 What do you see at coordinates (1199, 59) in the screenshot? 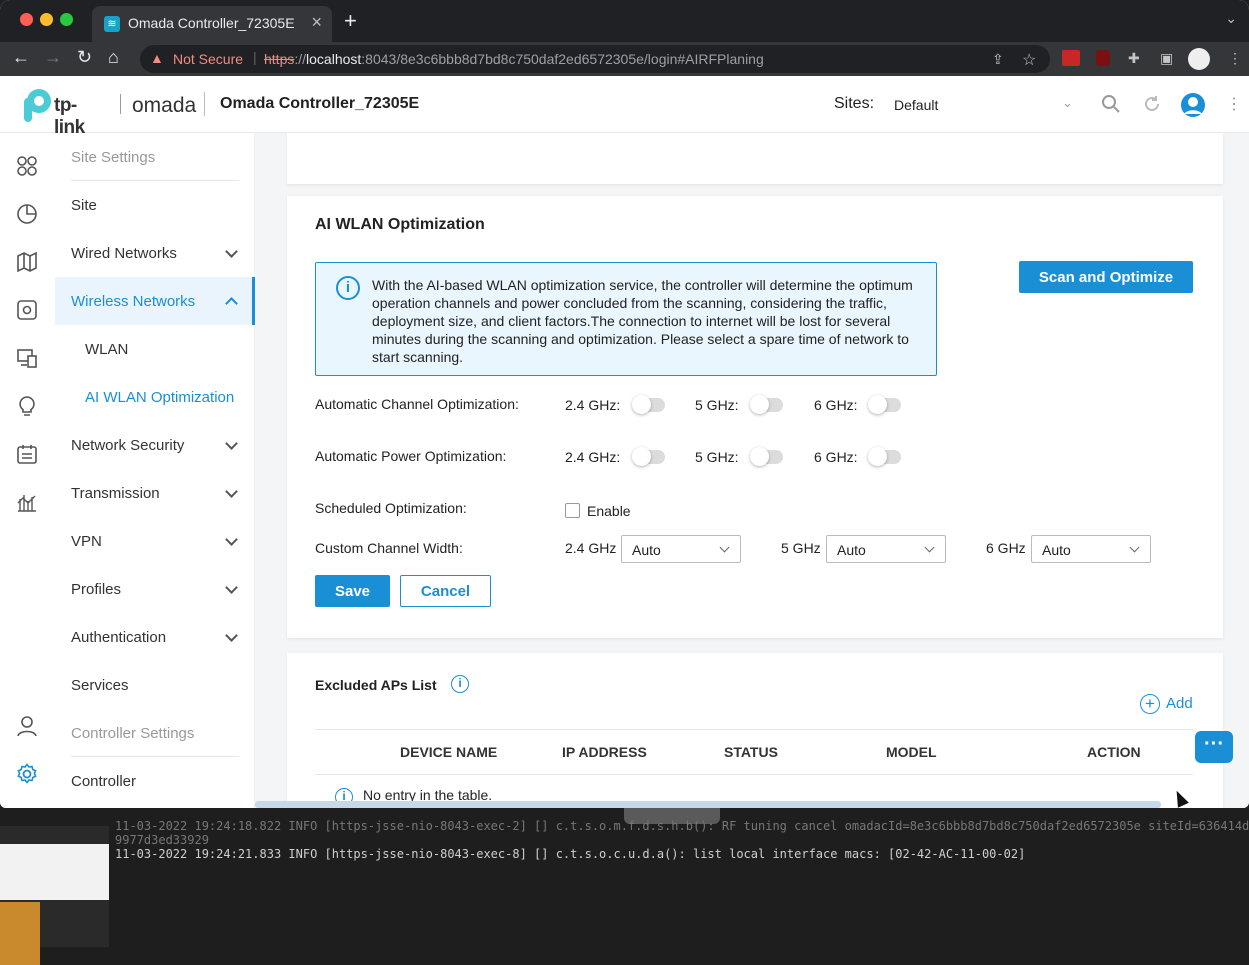
I see `profile-avatar` at bounding box center [1199, 59].